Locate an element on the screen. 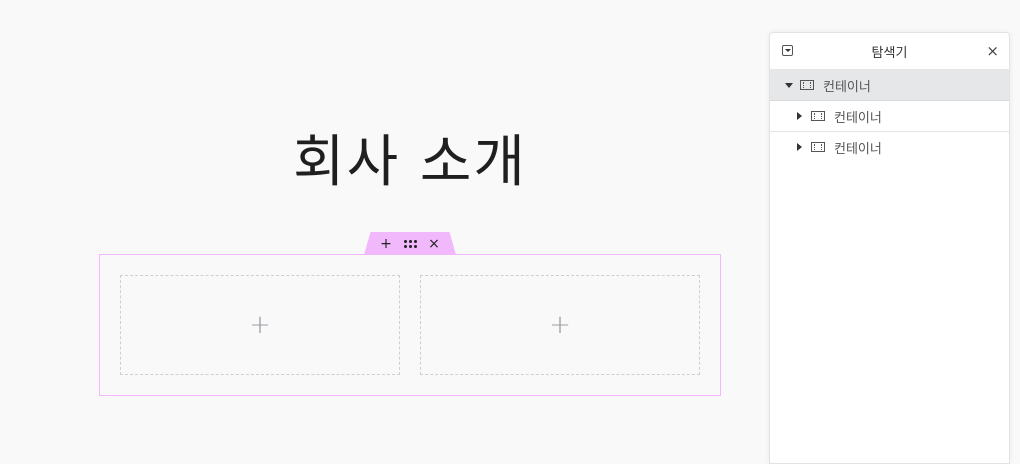  caret-down-icon is located at coordinates (789, 85).